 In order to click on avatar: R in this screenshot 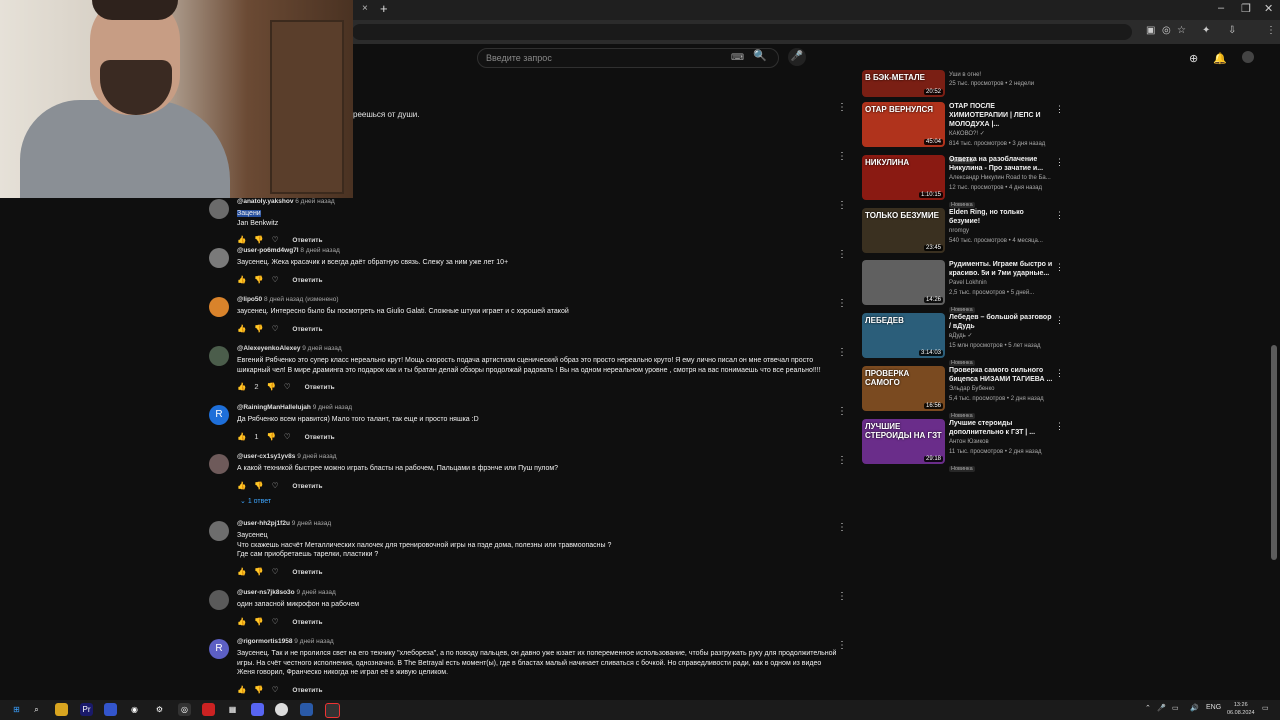, I will do `click(219, 415)`.